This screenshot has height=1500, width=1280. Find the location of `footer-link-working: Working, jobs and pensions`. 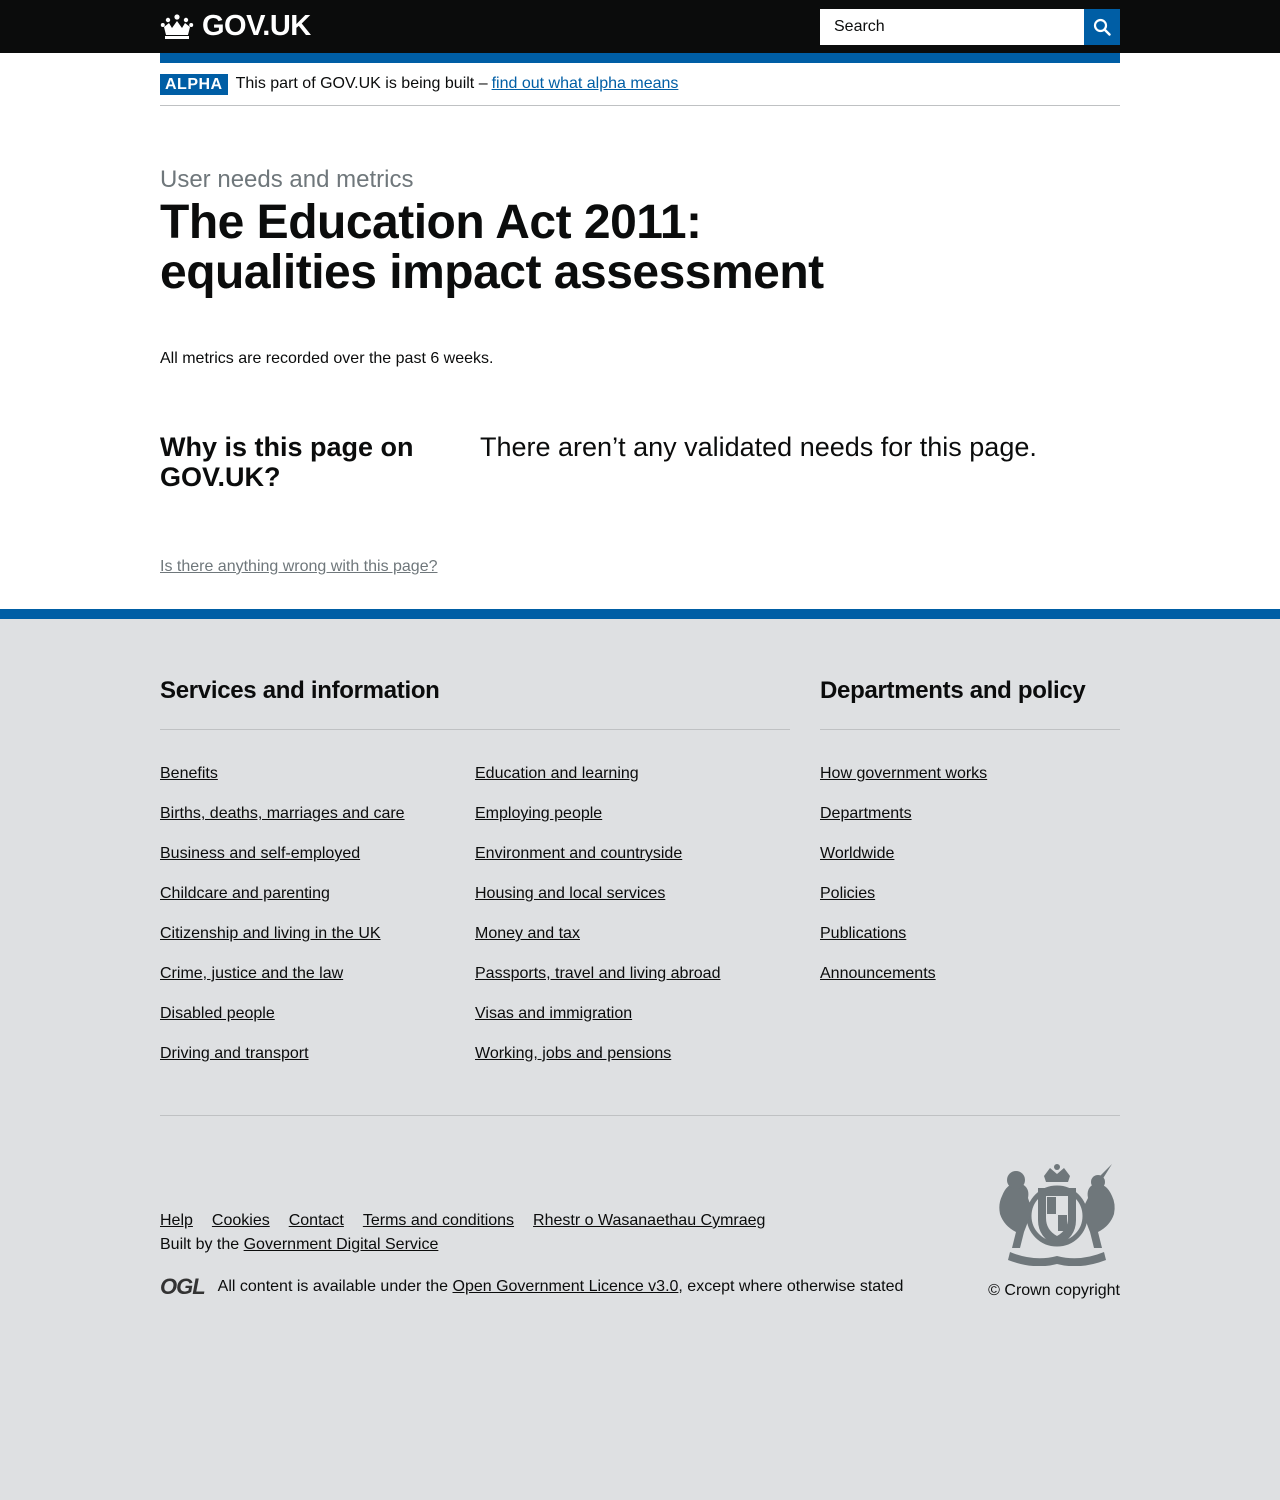

footer-link-working: Working, jobs and pensions is located at coordinates (573, 1053).